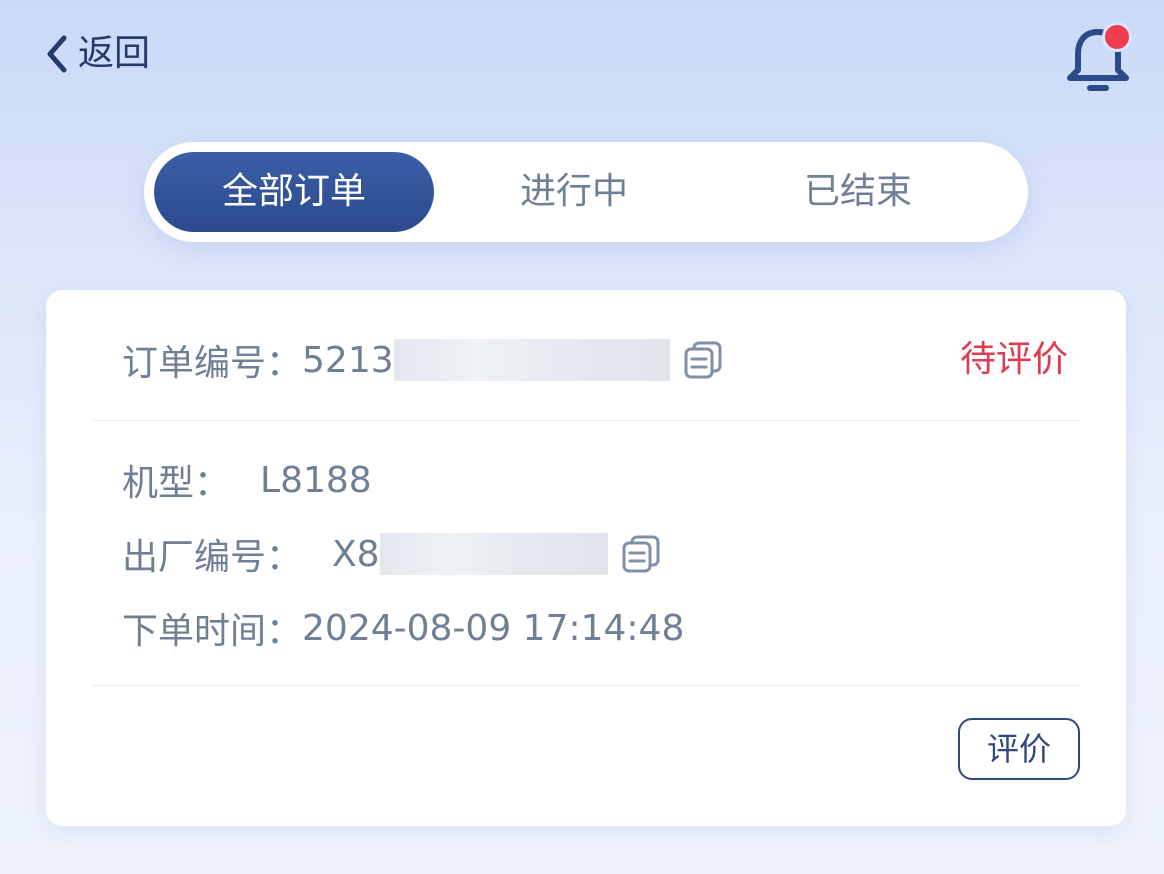  What do you see at coordinates (356, 554) in the screenshot?
I see `serial-value: X8` at bounding box center [356, 554].